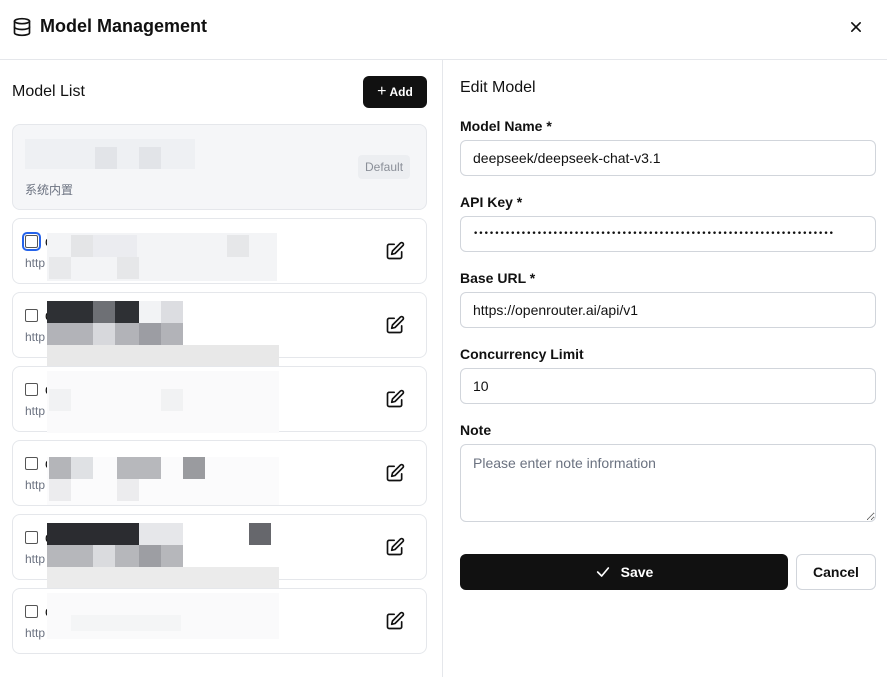  I want to click on add-model-button: + Add, so click(395, 92).